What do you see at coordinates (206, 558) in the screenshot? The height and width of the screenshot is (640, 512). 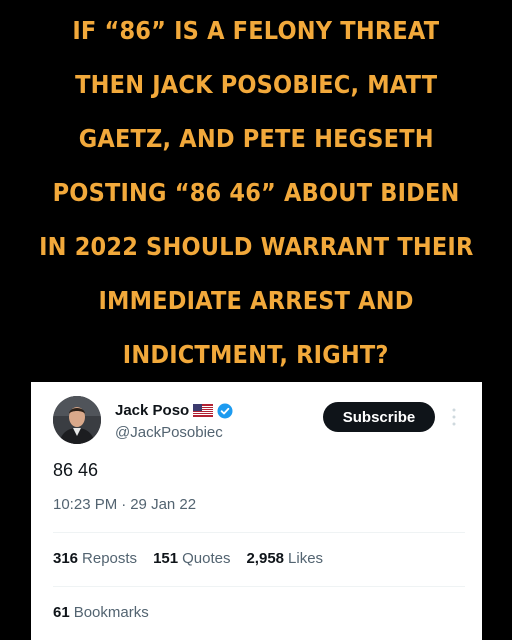 I see `quotes-label: Quotes` at bounding box center [206, 558].